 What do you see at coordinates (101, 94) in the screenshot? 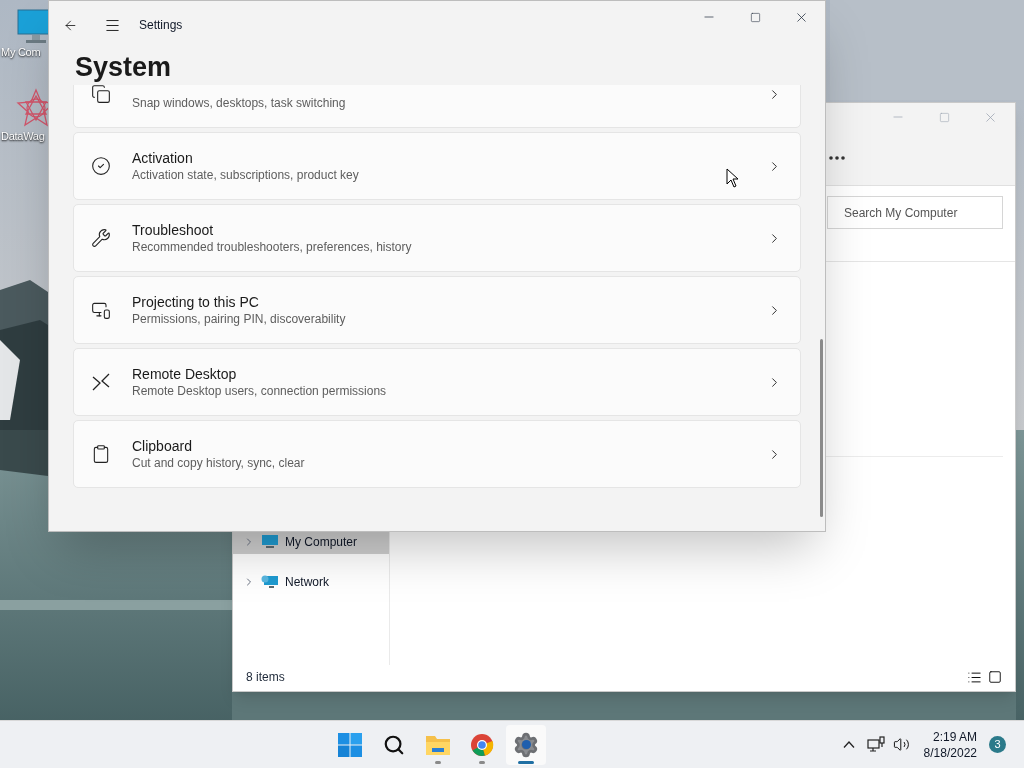
I see `windows-icon` at bounding box center [101, 94].